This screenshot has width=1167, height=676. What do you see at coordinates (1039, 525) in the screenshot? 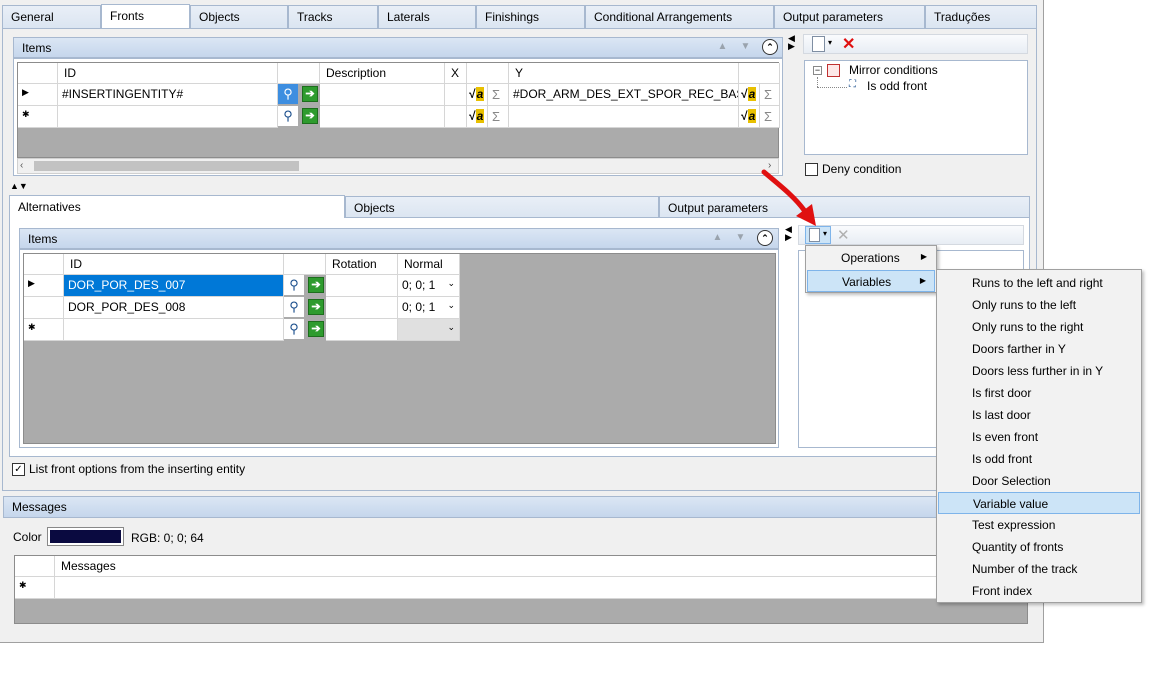
I see `menu-item-test-expression: Test expression` at bounding box center [1039, 525].